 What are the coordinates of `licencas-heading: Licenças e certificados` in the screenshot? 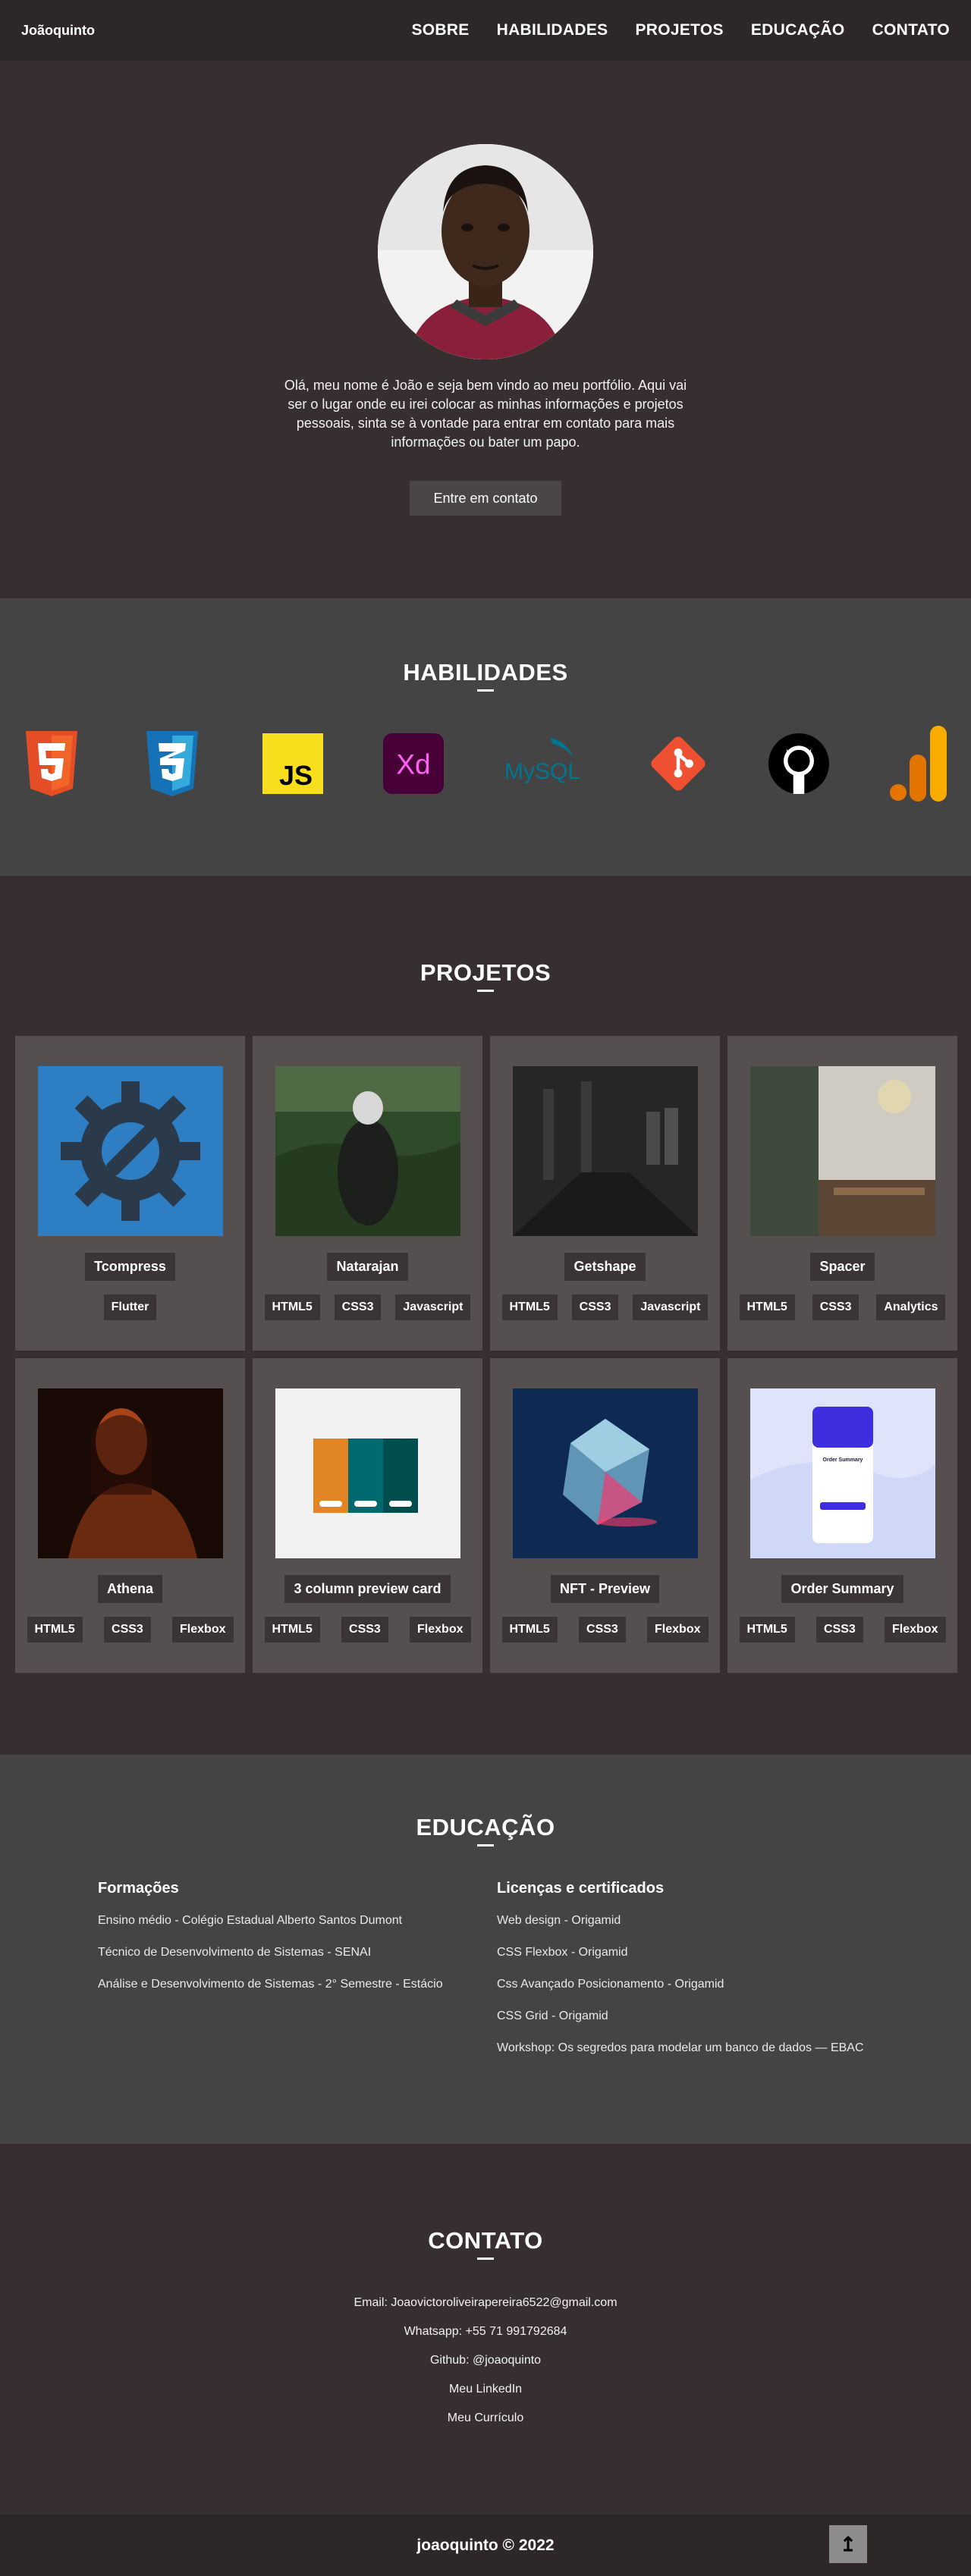 It's located at (581, 1888).